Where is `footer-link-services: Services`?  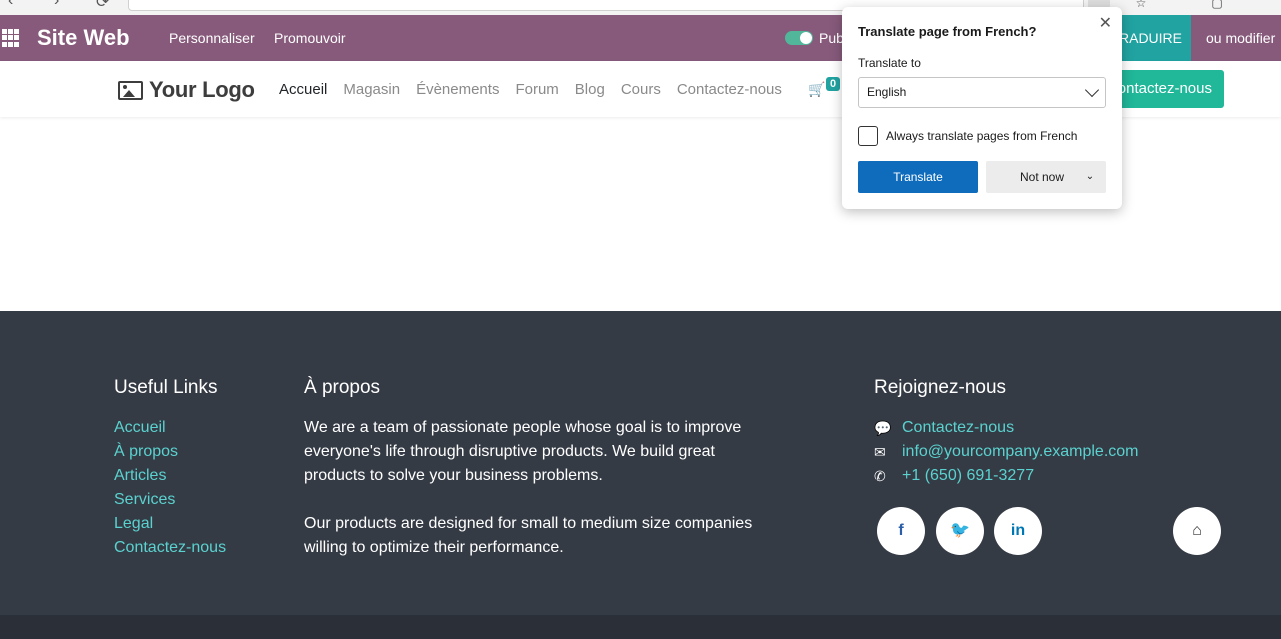 footer-link-services: Services is located at coordinates (170, 500).